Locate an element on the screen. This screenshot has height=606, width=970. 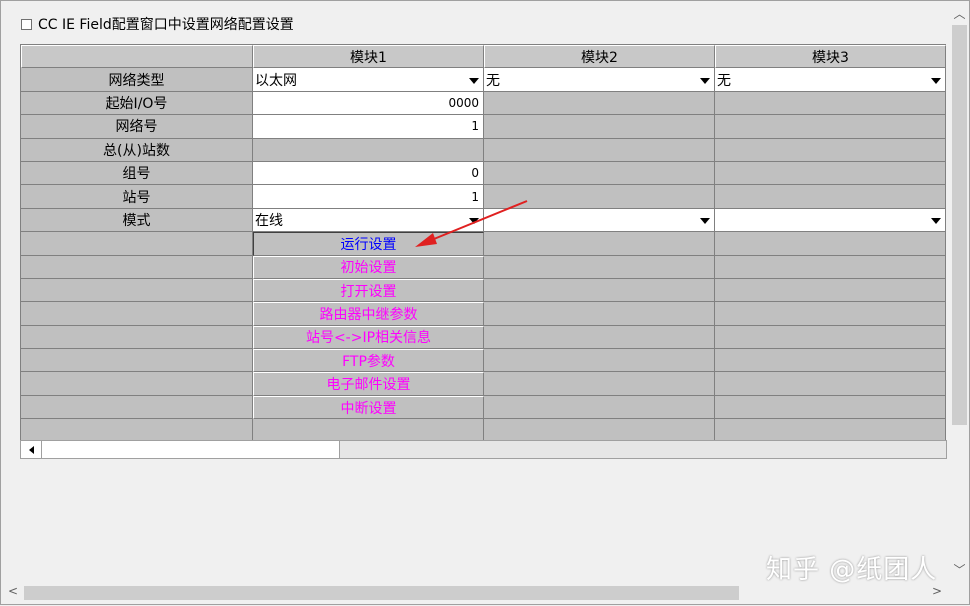
network-config-checkbox is located at coordinates (26, 24).